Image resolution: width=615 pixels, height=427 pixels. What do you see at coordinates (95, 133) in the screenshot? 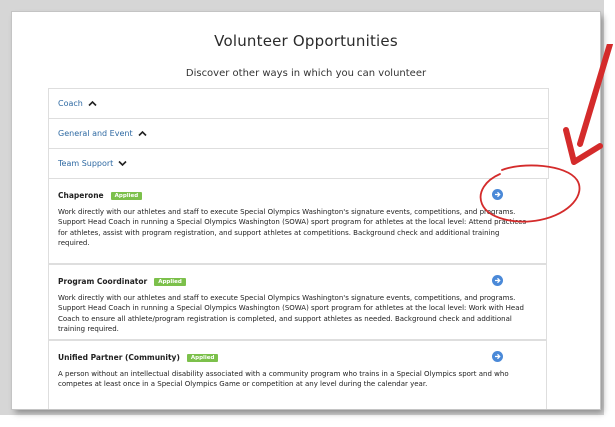
I see `accordion-general-event-label: General and Event` at bounding box center [95, 133].